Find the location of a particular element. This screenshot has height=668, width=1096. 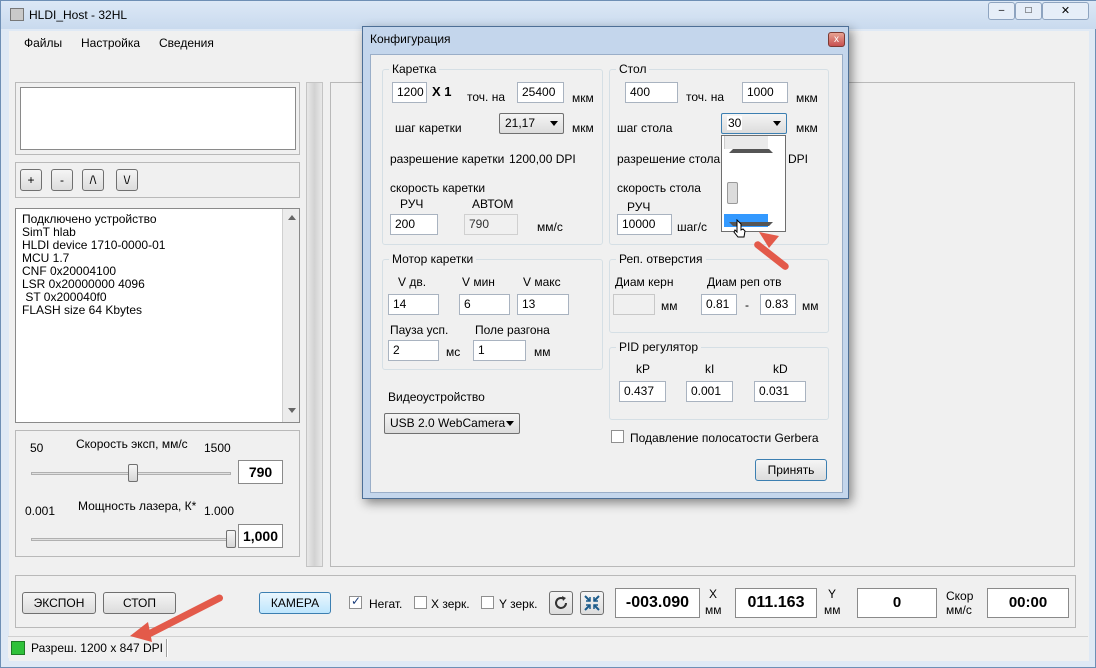

carriage-microns-input: 25400 is located at coordinates (540, 92).